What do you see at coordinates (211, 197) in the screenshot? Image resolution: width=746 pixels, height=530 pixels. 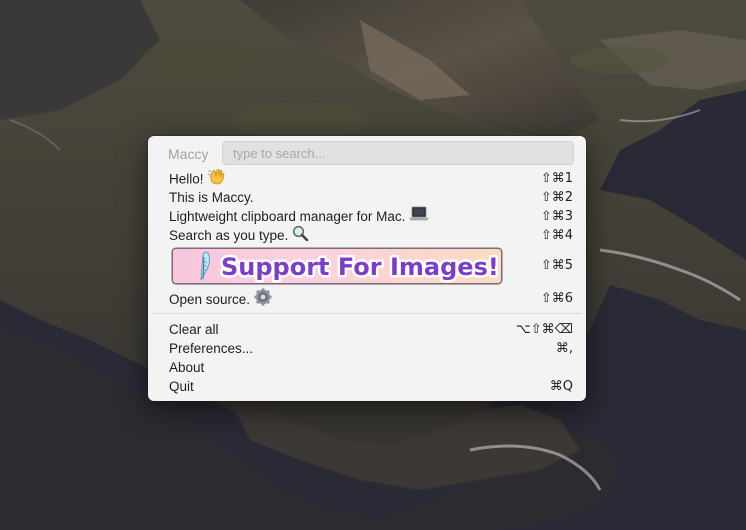 I see `history-item-label: This is Maccy.` at bounding box center [211, 197].